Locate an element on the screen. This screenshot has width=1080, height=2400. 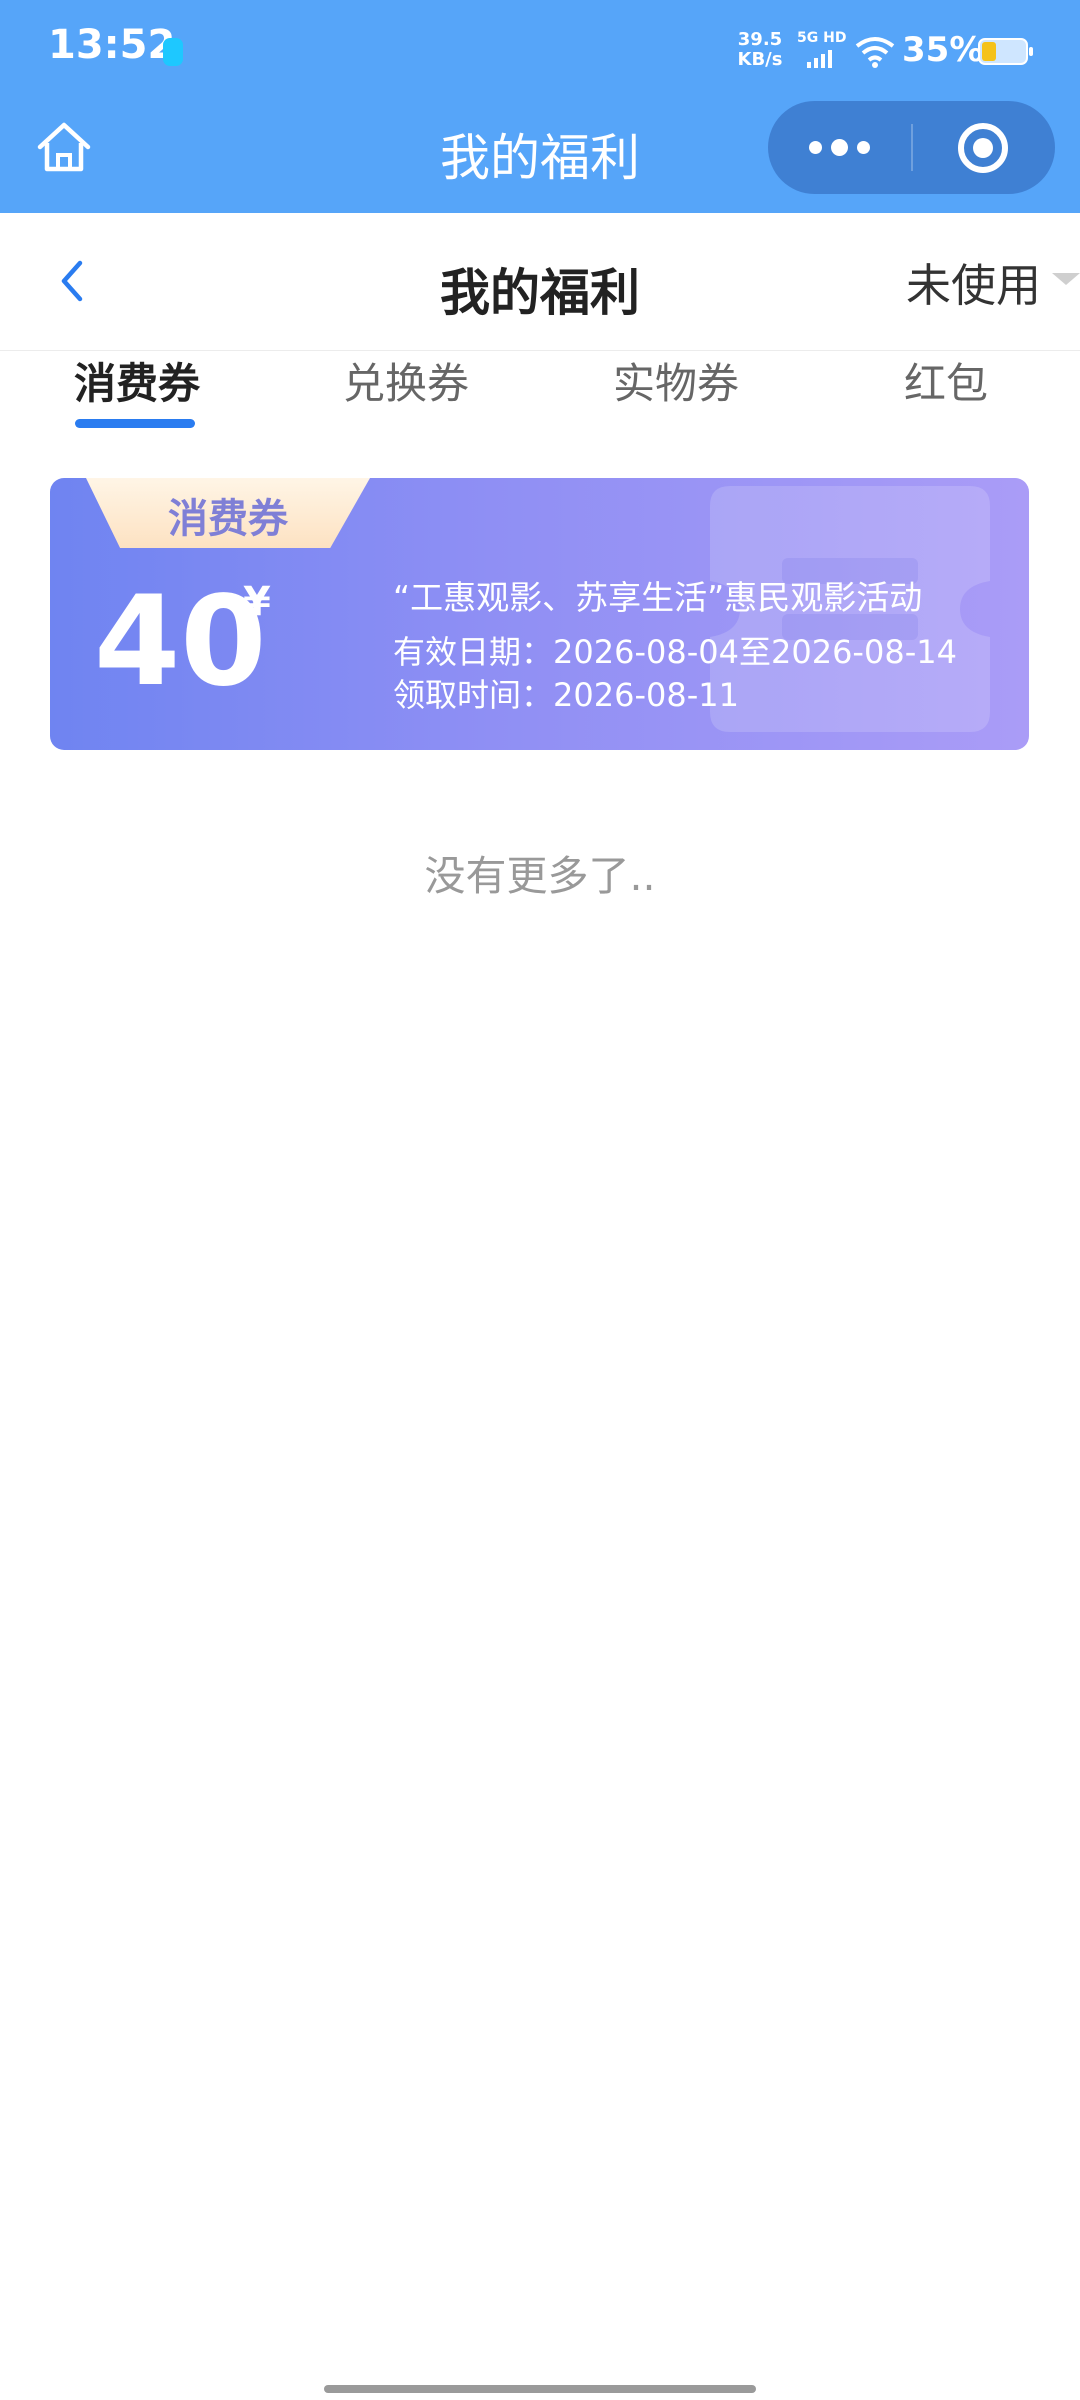
tab-exchange-coupon: 兑换券 is located at coordinates (406, 380).